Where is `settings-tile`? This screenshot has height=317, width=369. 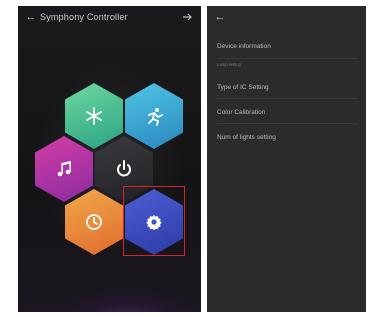 settings-tile is located at coordinates (154, 222).